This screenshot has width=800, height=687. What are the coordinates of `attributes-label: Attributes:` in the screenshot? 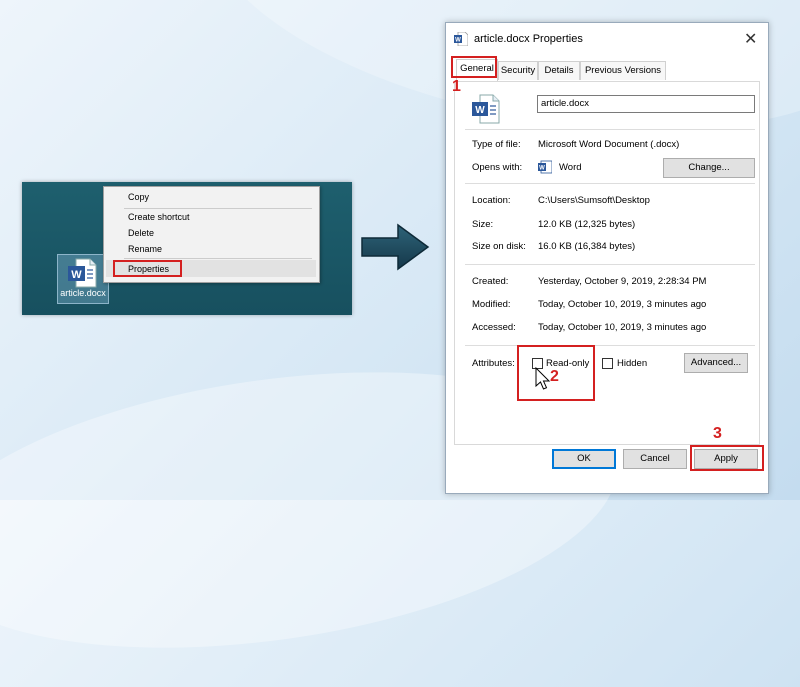 It's located at (493, 363).